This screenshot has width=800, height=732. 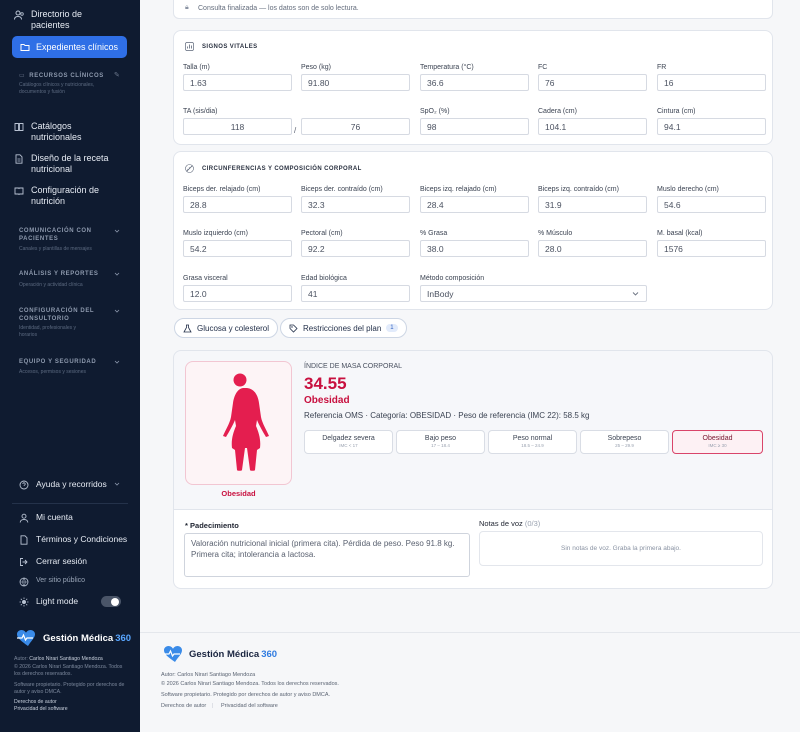 What do you see at coordinates (69, 47) in the screenshot?
I see `sidebar-item-clinical-records: Expedientes clínicos` at bounding box center [69, 47].